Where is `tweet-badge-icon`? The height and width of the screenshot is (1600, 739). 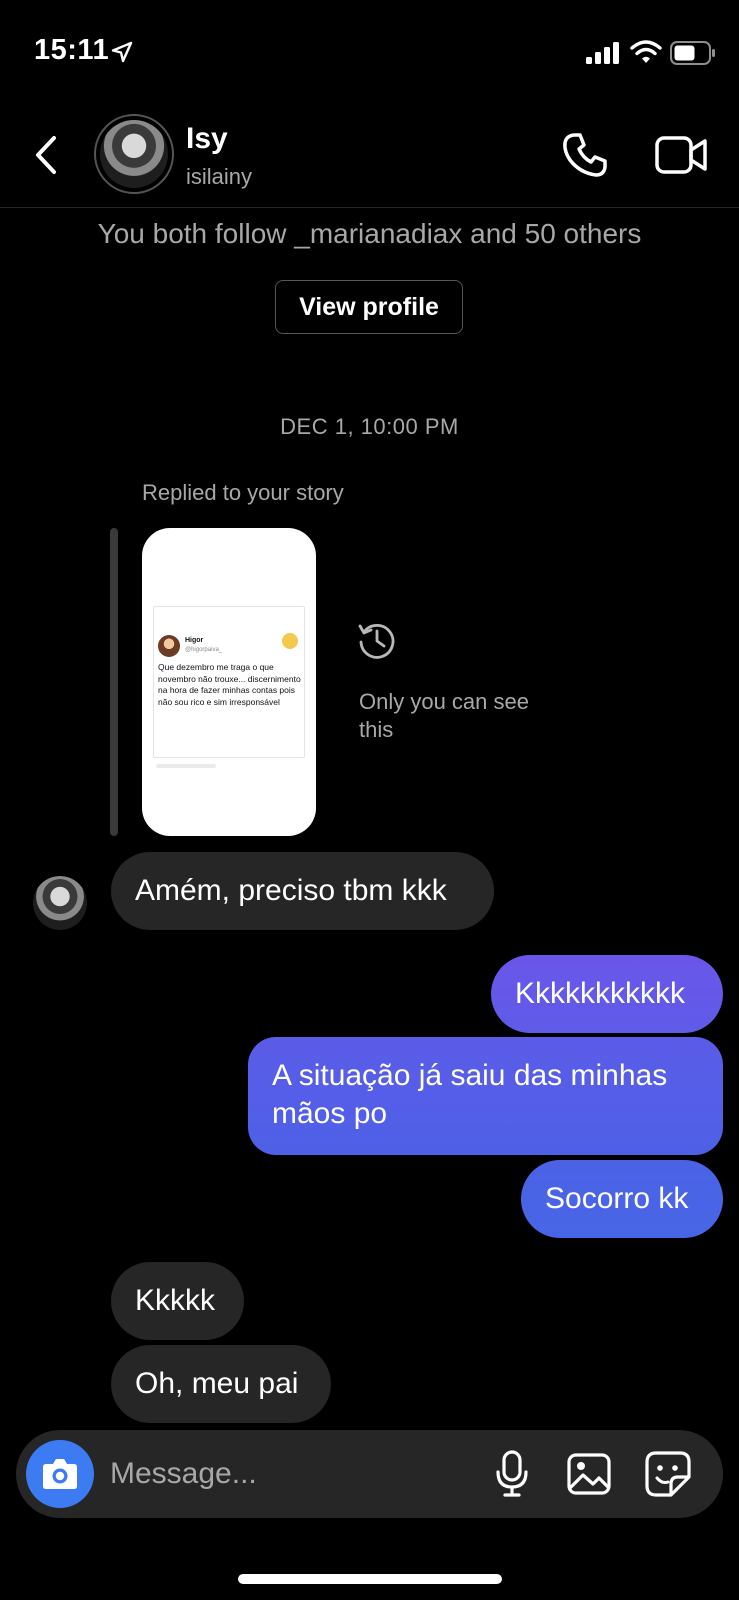
tweet-badge-icon is located at coordinates (290, 641).